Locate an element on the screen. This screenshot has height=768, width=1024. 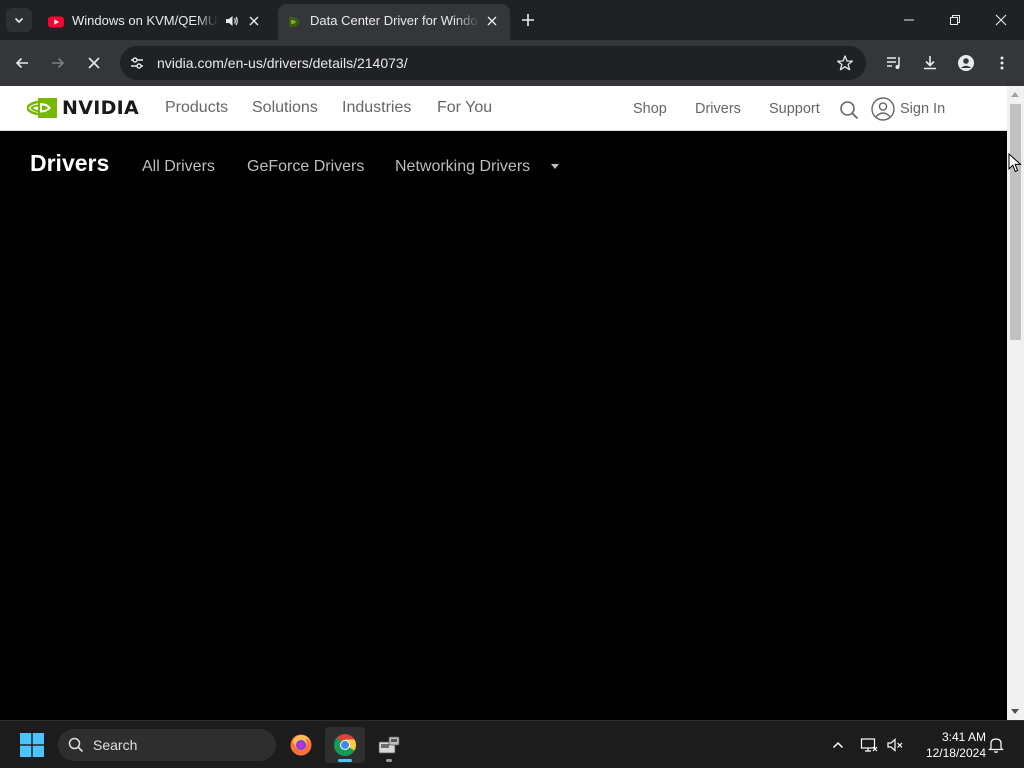
search-label: Search is located at coordinates (115, 745).